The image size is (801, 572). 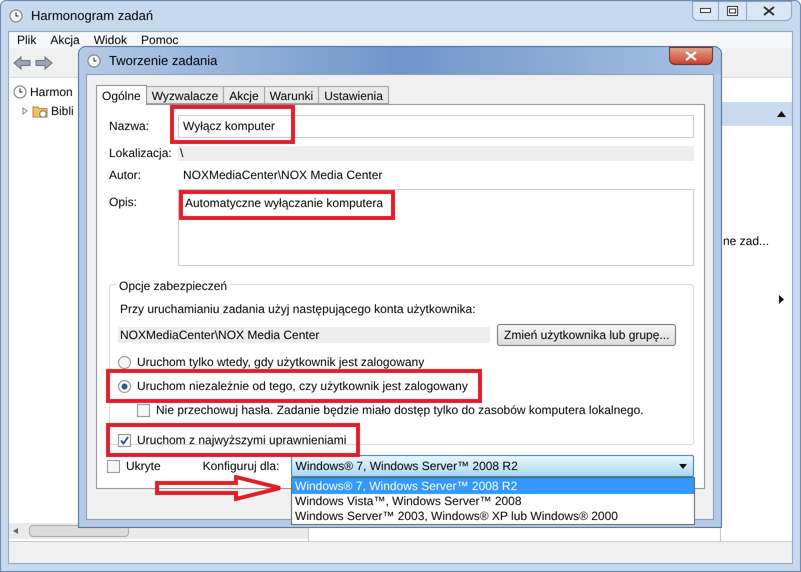 I want to click on field-value: \, so click(x=182, y=153).